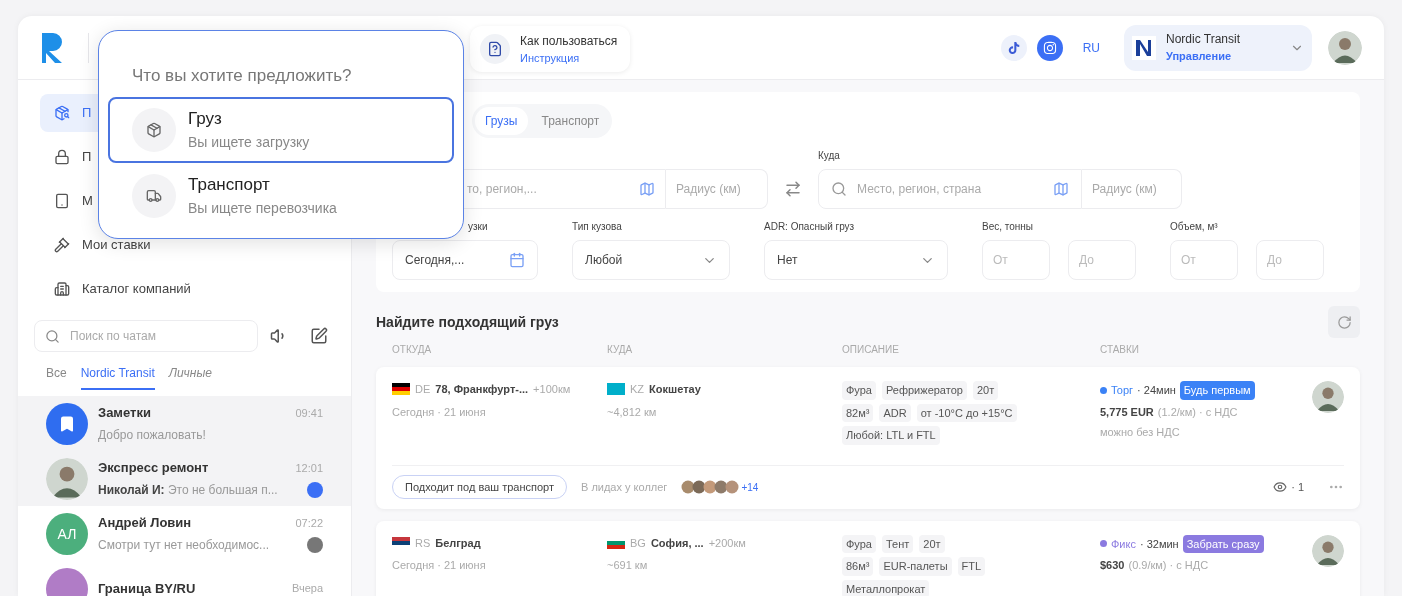  I want to click on field-label: ADR: Опасный груз, so click(810, 227).